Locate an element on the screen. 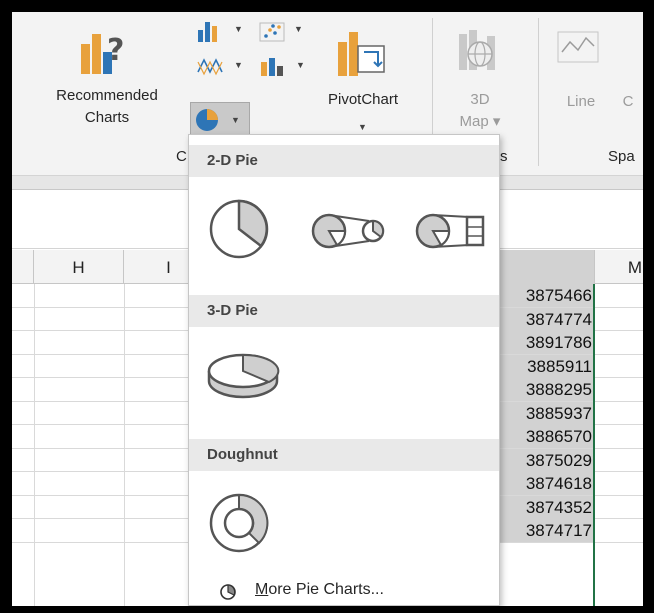 The height and width of the screenshot is (613, 654). sparkline-line-label: Line is located at coordinates (581, 101).